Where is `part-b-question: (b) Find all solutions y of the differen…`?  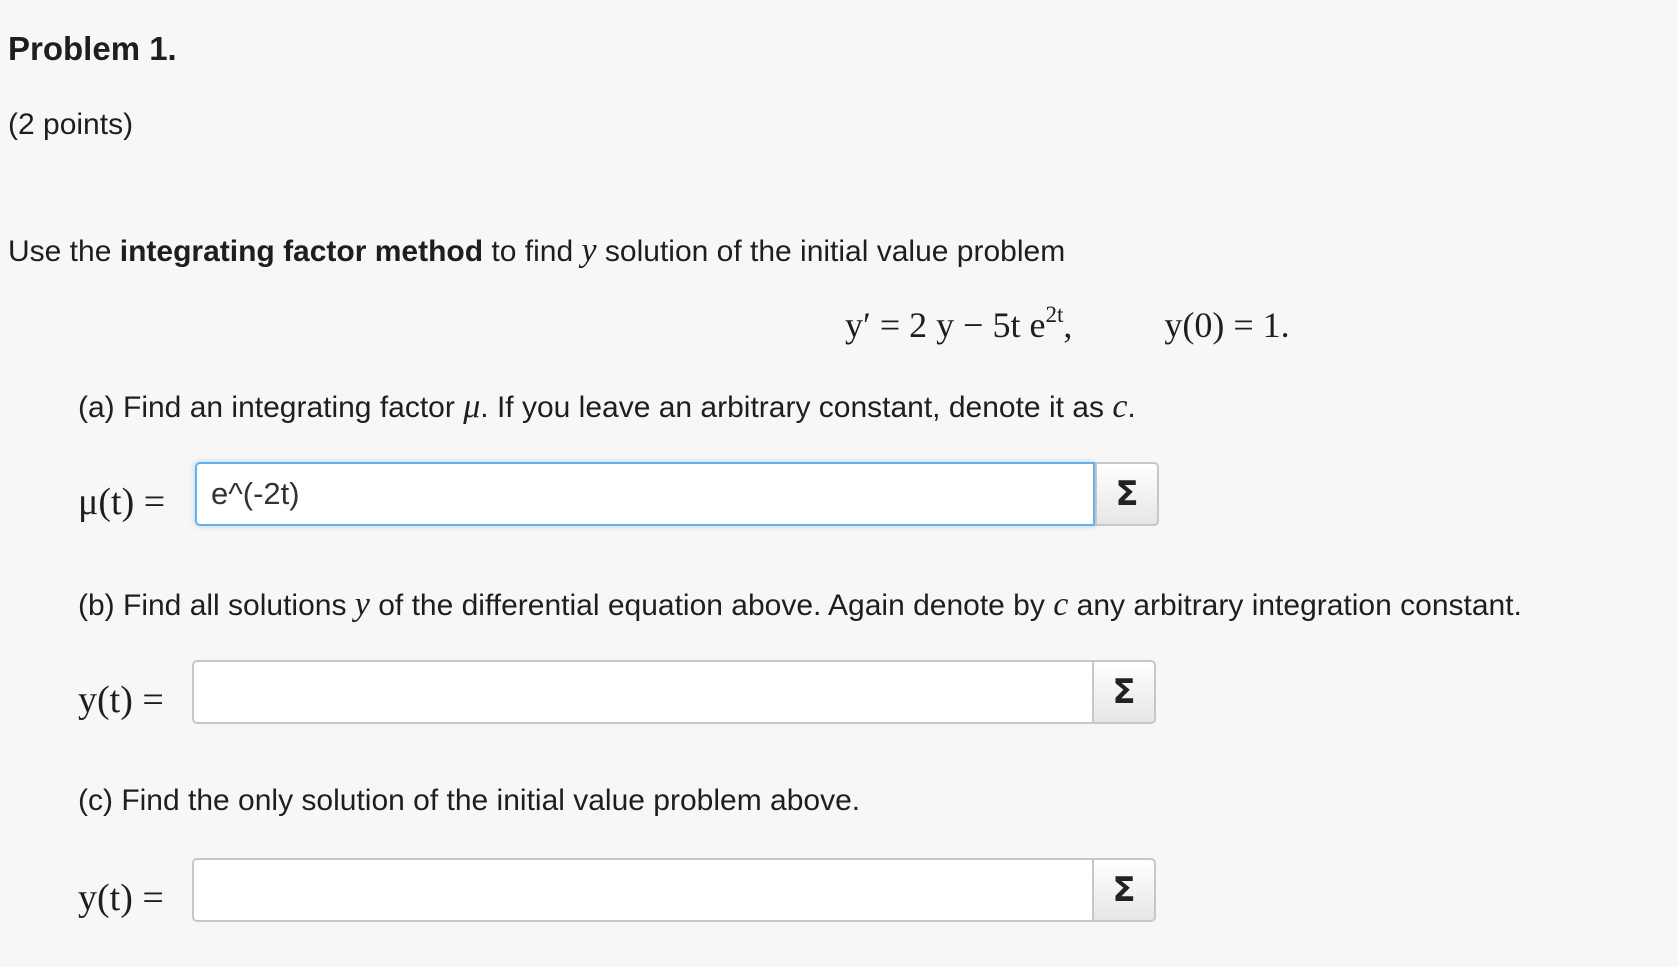 part-b-question: (b) Find all solutions y of the differen… is located at coordinates (800, 605).